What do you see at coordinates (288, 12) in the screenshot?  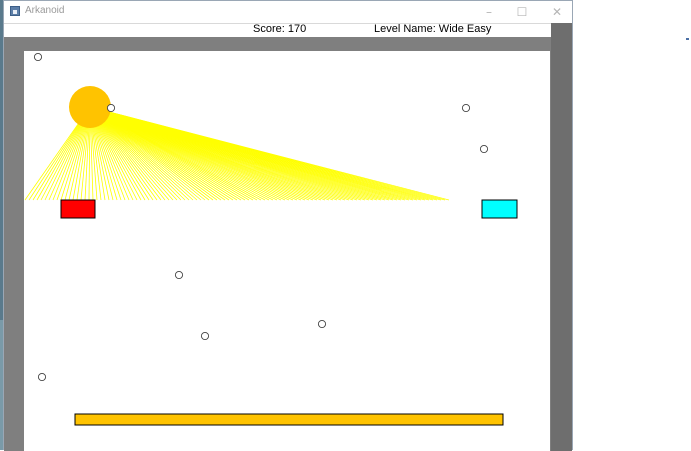 I see `title-bar: Arkanoid – ☐ ✕` at bounding box center [288, 12].